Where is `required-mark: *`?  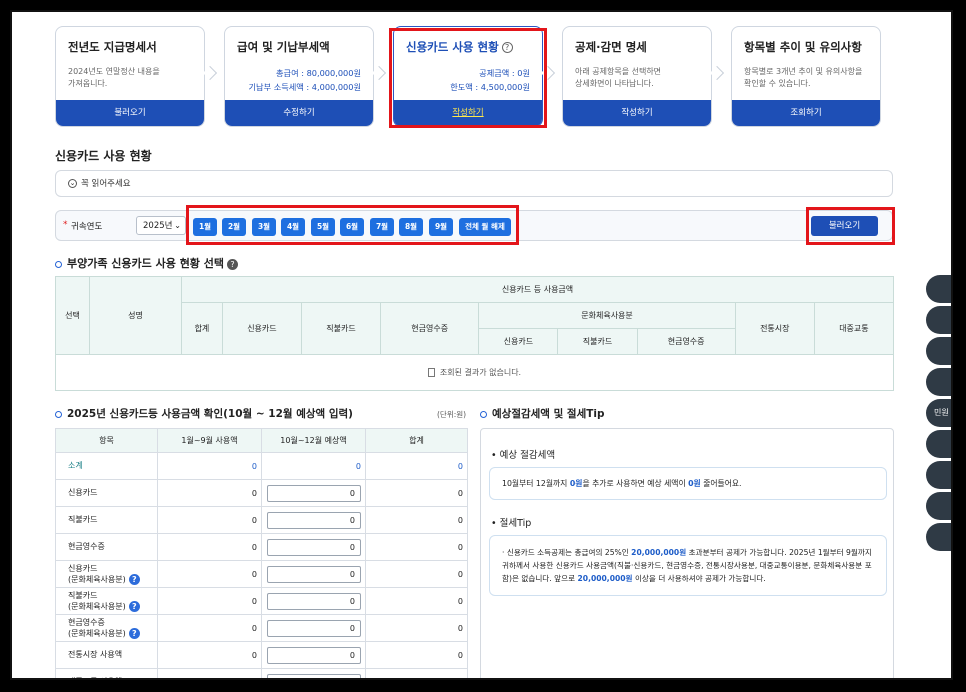
required-mark: * is located at coordinates (65, 225).